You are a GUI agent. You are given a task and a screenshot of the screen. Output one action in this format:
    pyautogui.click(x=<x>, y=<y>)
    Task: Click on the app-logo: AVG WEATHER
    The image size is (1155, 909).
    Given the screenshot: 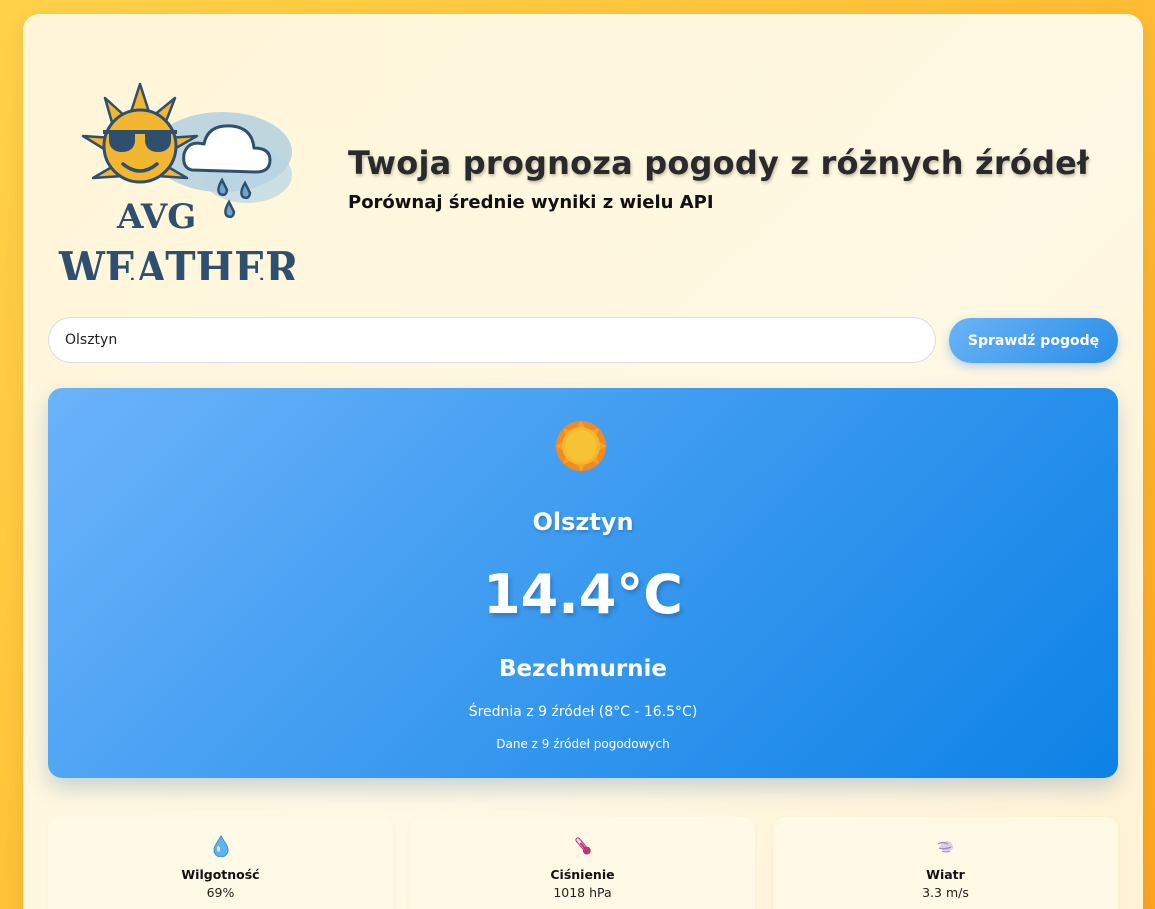 What is the action you would take?
    pyautogui.click(x=179, y=181)
    